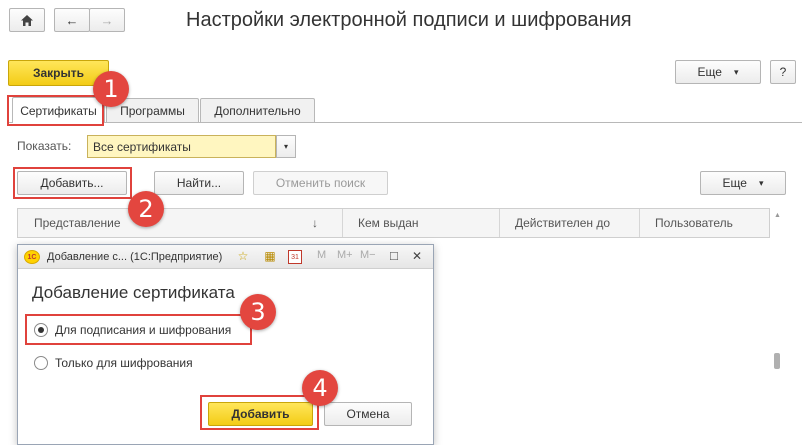  Describe the element at coordinates (777, 215) in the screenshot. I see `scrollbar-arrow-up-icon: ▲` at that location.